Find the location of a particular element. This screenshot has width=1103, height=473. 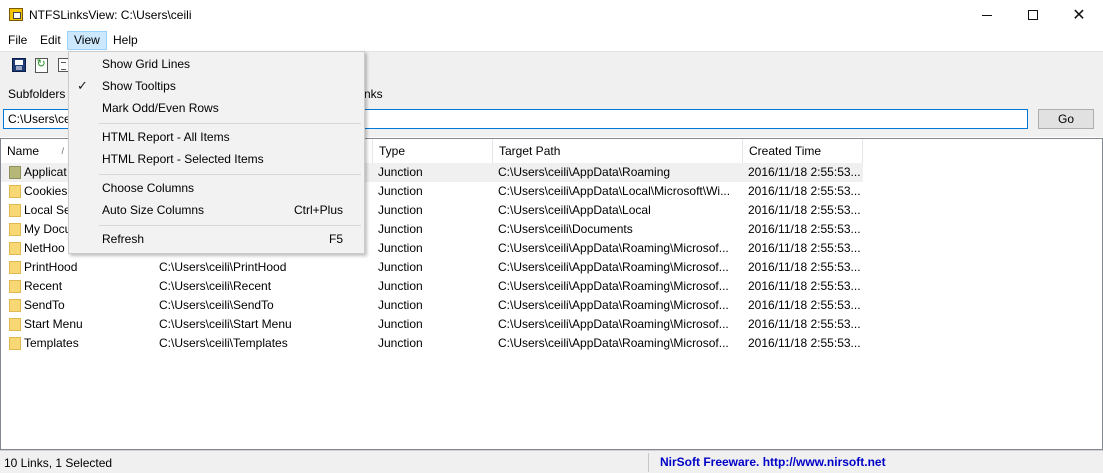

status-divider is located at coordinates (648, 462).